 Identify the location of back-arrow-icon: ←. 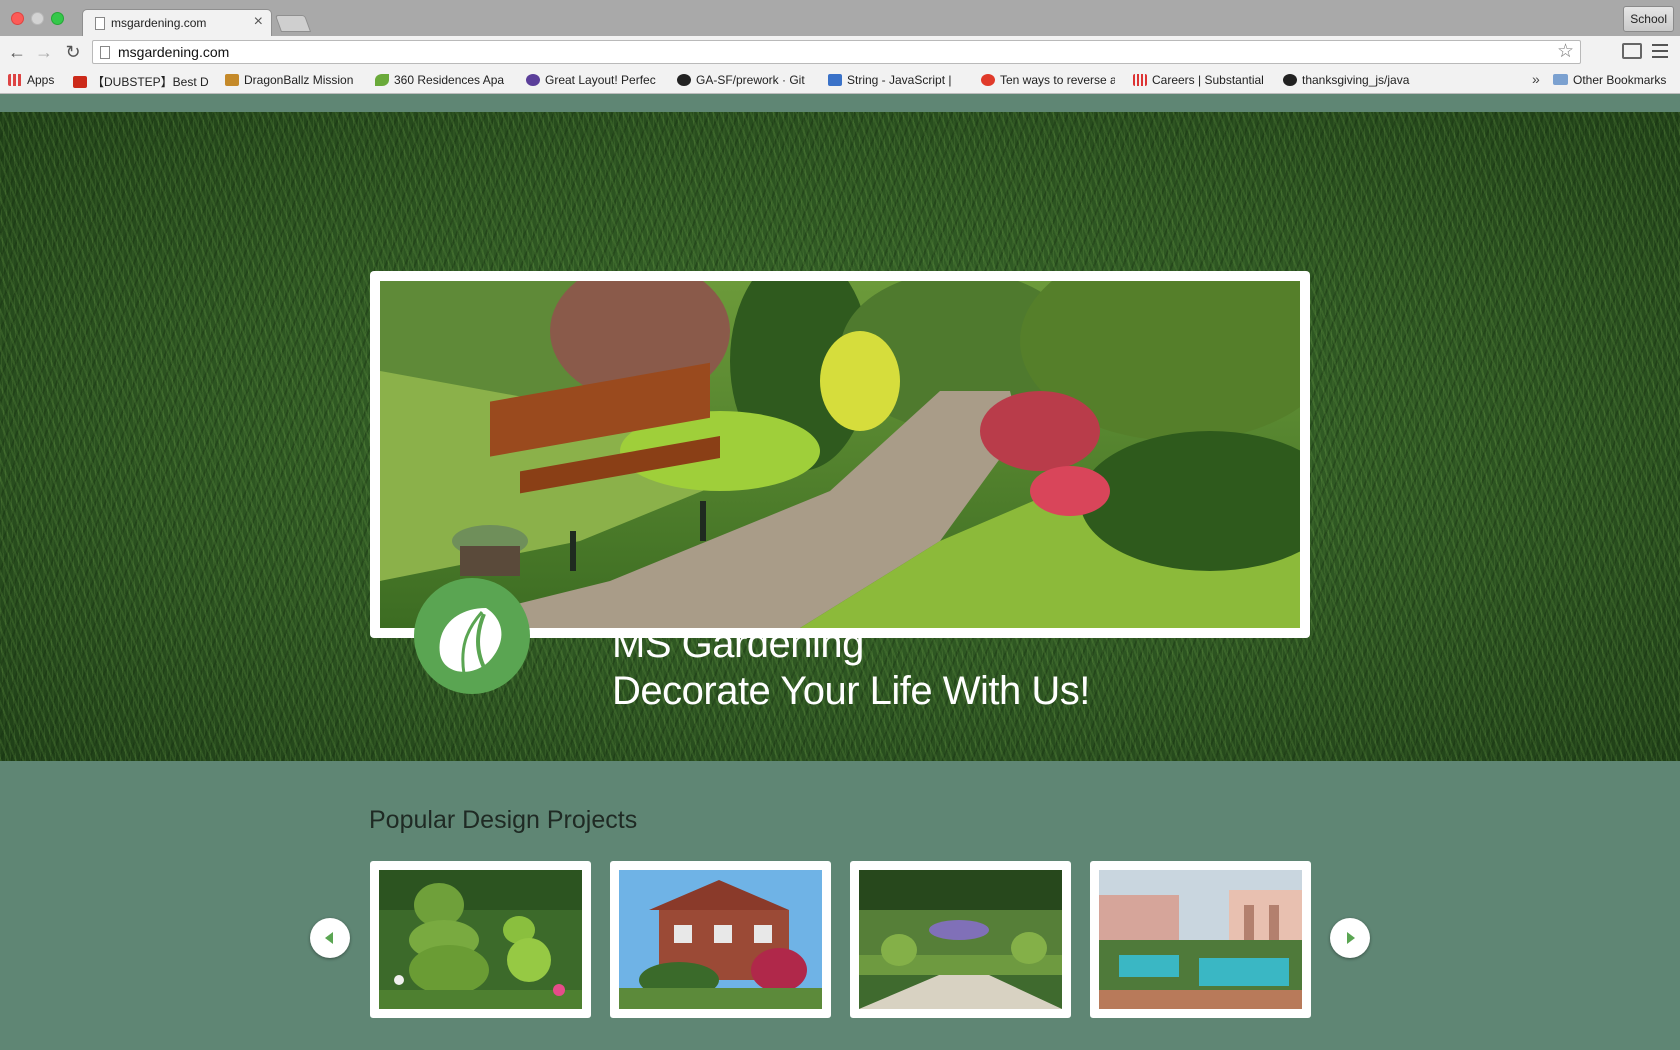
(17, 52).